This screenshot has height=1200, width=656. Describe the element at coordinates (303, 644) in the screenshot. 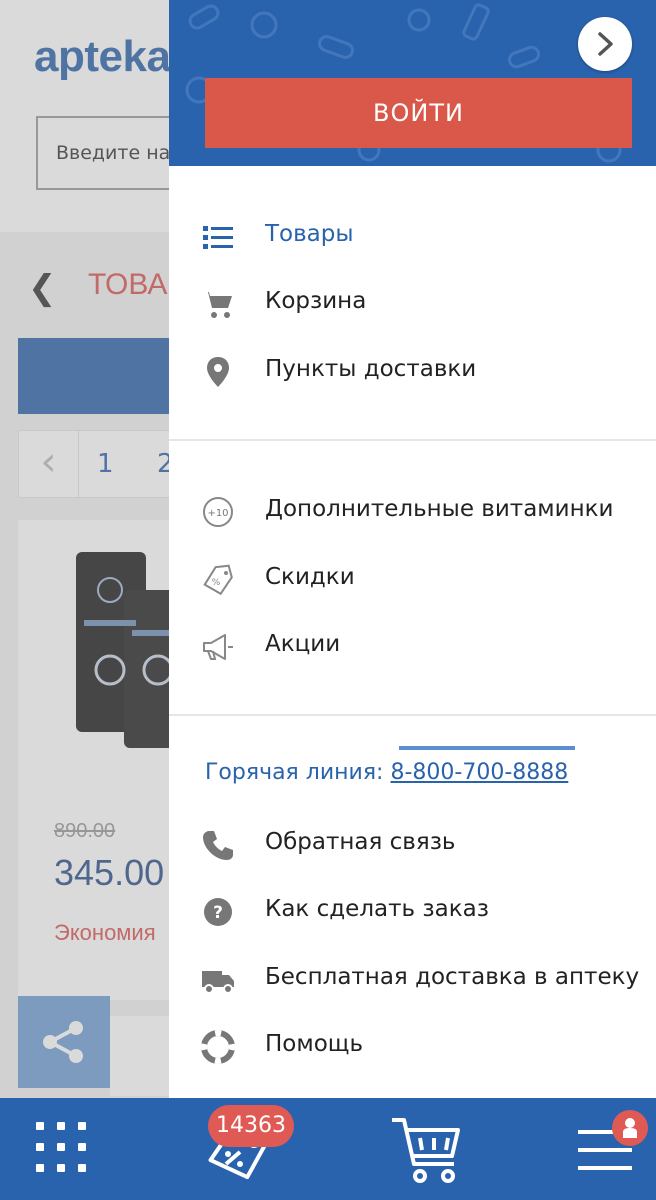

I see `menu-label-promotions: Акции` at that location.